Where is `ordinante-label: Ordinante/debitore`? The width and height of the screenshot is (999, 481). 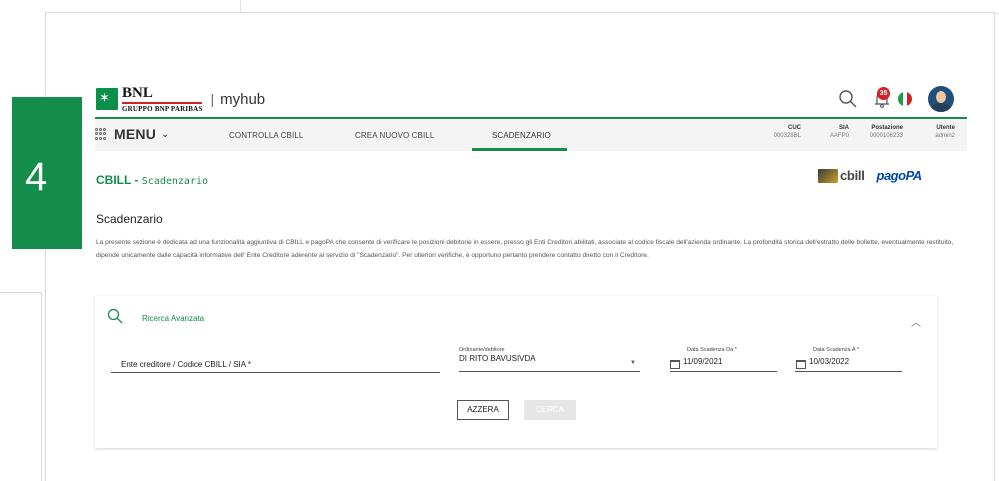
ordinante-label: Ordinante/debitore is located at coordinates (482, 350).